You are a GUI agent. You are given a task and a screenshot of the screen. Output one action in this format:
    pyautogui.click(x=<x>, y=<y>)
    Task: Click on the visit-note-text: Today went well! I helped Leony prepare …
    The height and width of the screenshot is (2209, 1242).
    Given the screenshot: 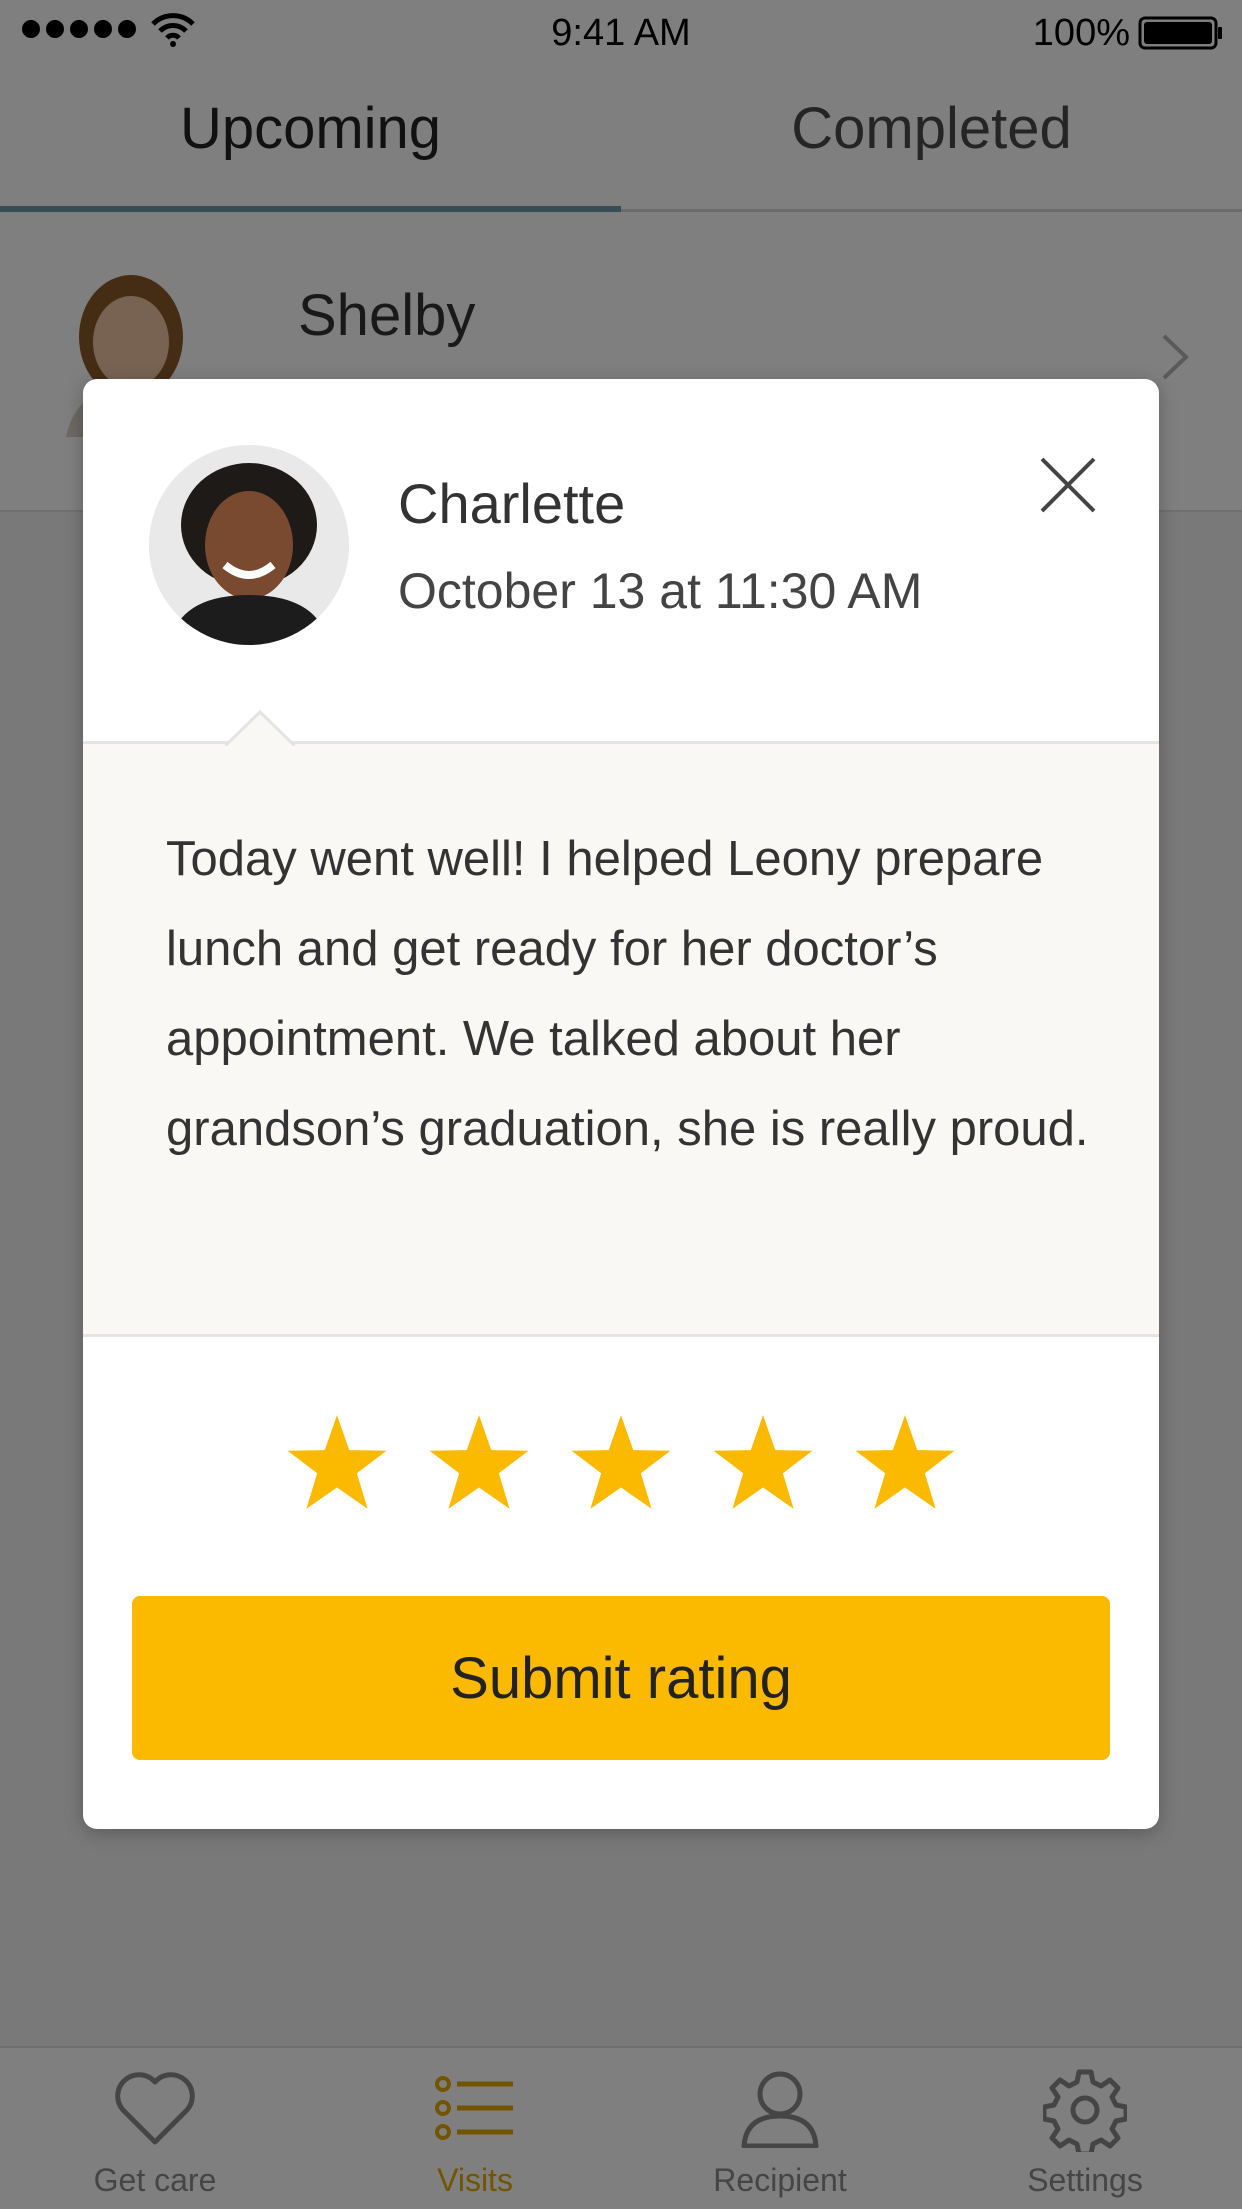 What is the action you would take?
    pyautogui.click(x=627, y=994)
    